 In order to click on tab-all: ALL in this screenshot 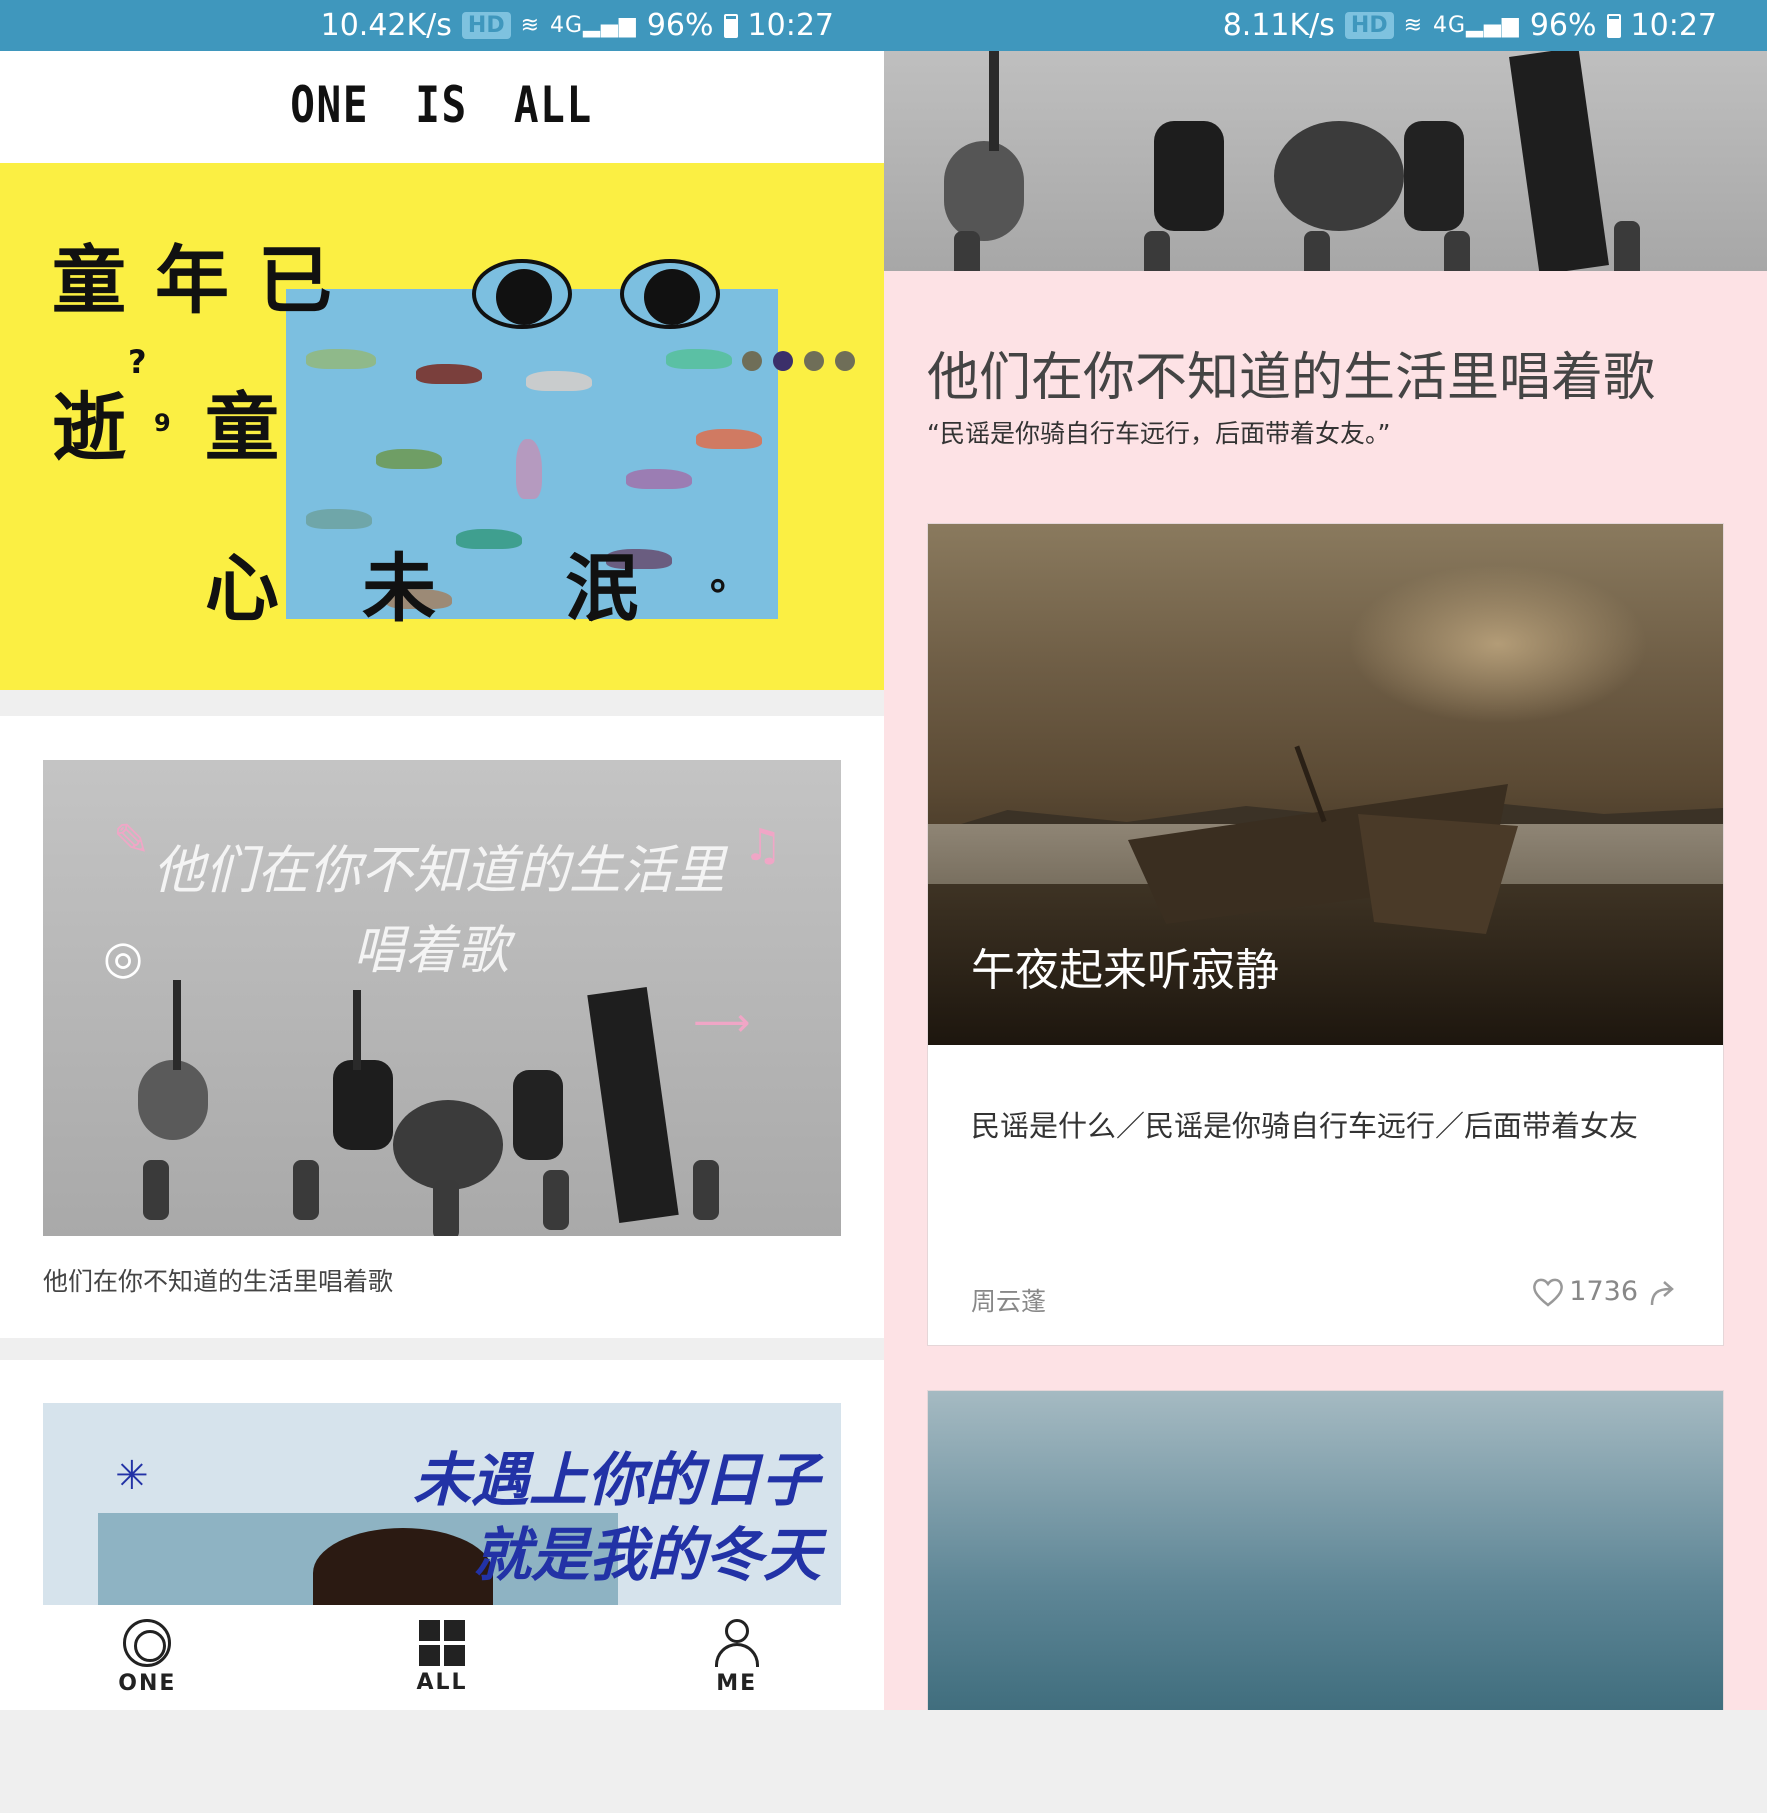, I will do `click(442, 1657)`.